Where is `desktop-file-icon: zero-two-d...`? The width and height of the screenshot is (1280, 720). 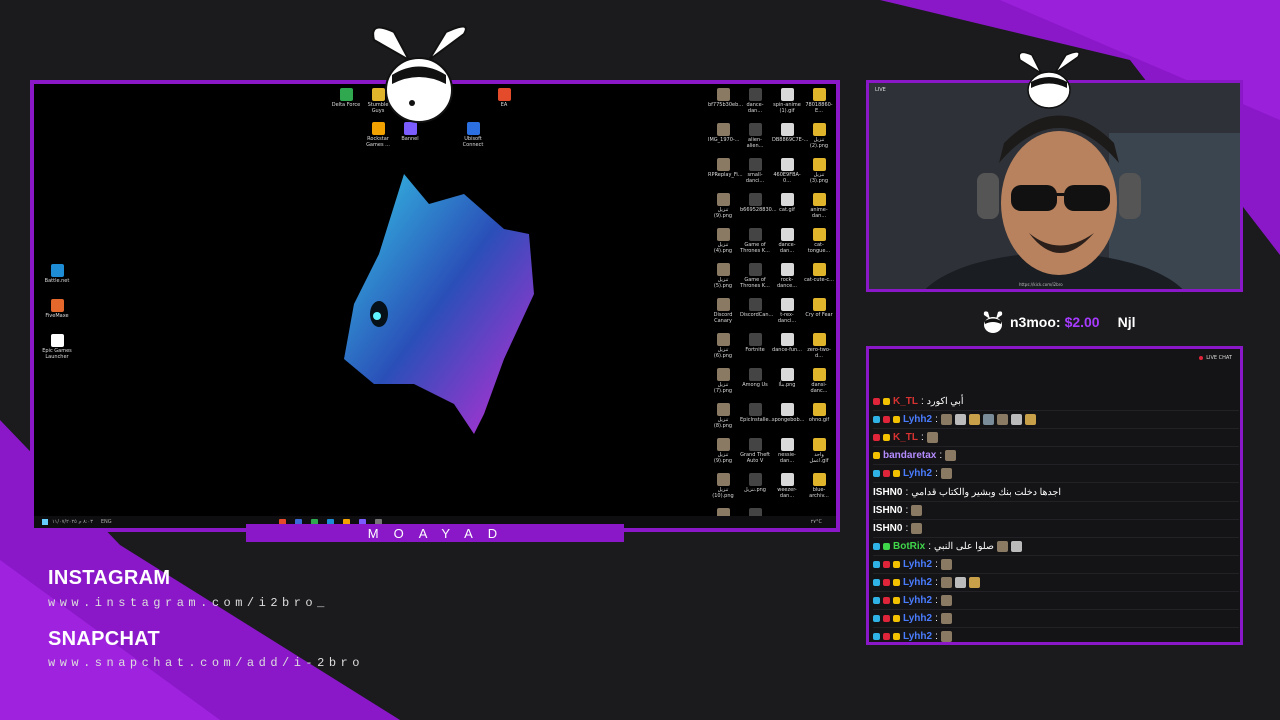 desktop-file-icon: zero-two-d... is located at coordinates (819, 346).